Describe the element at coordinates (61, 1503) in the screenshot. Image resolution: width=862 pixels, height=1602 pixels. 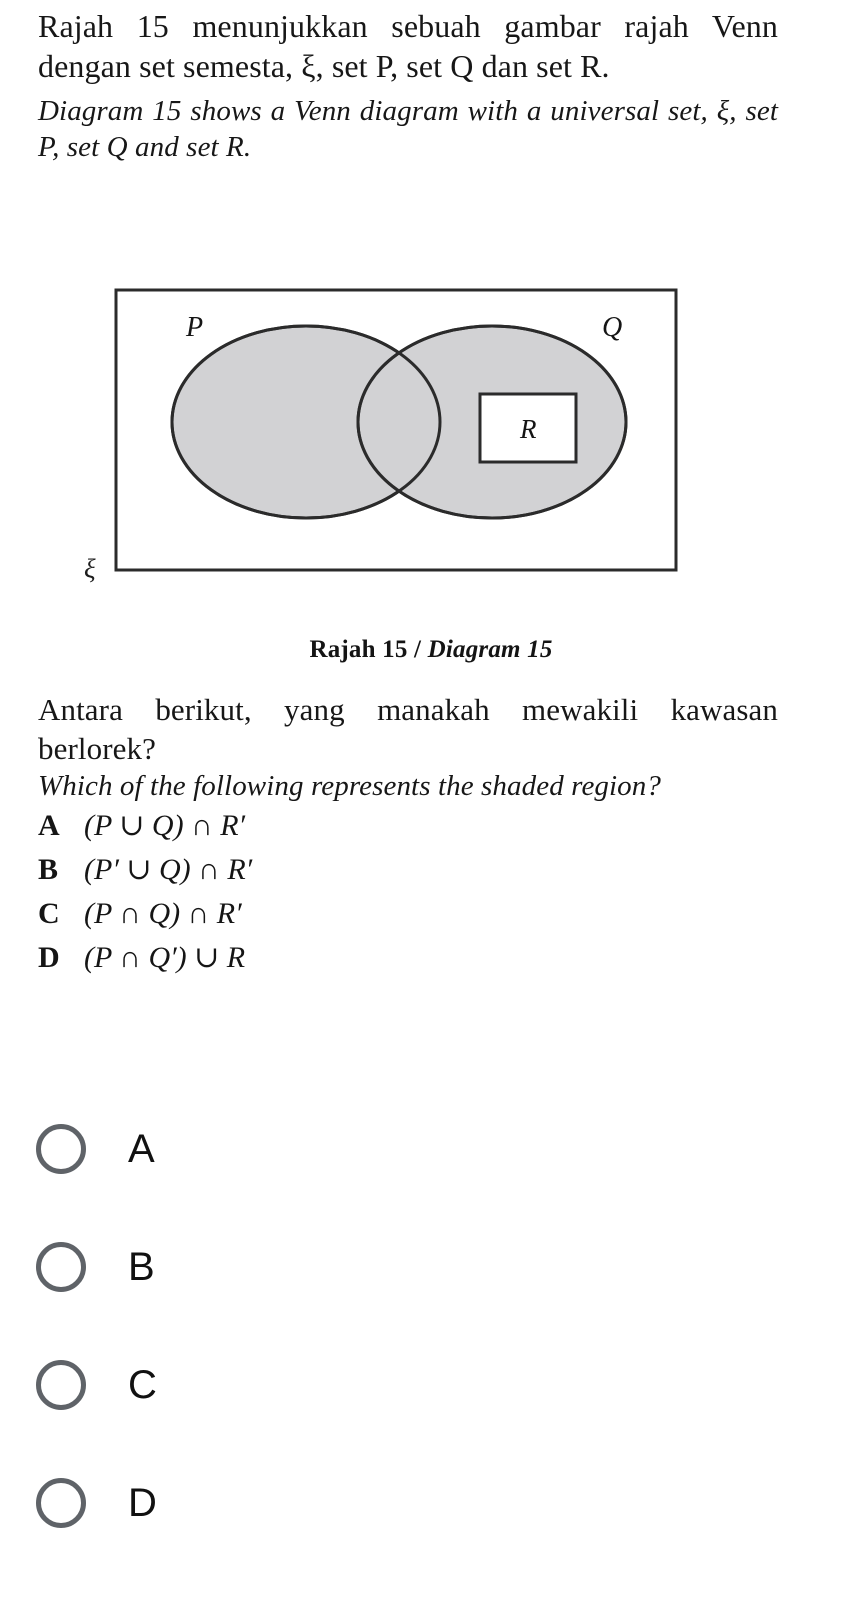
I see `radio-button-d` at that location.